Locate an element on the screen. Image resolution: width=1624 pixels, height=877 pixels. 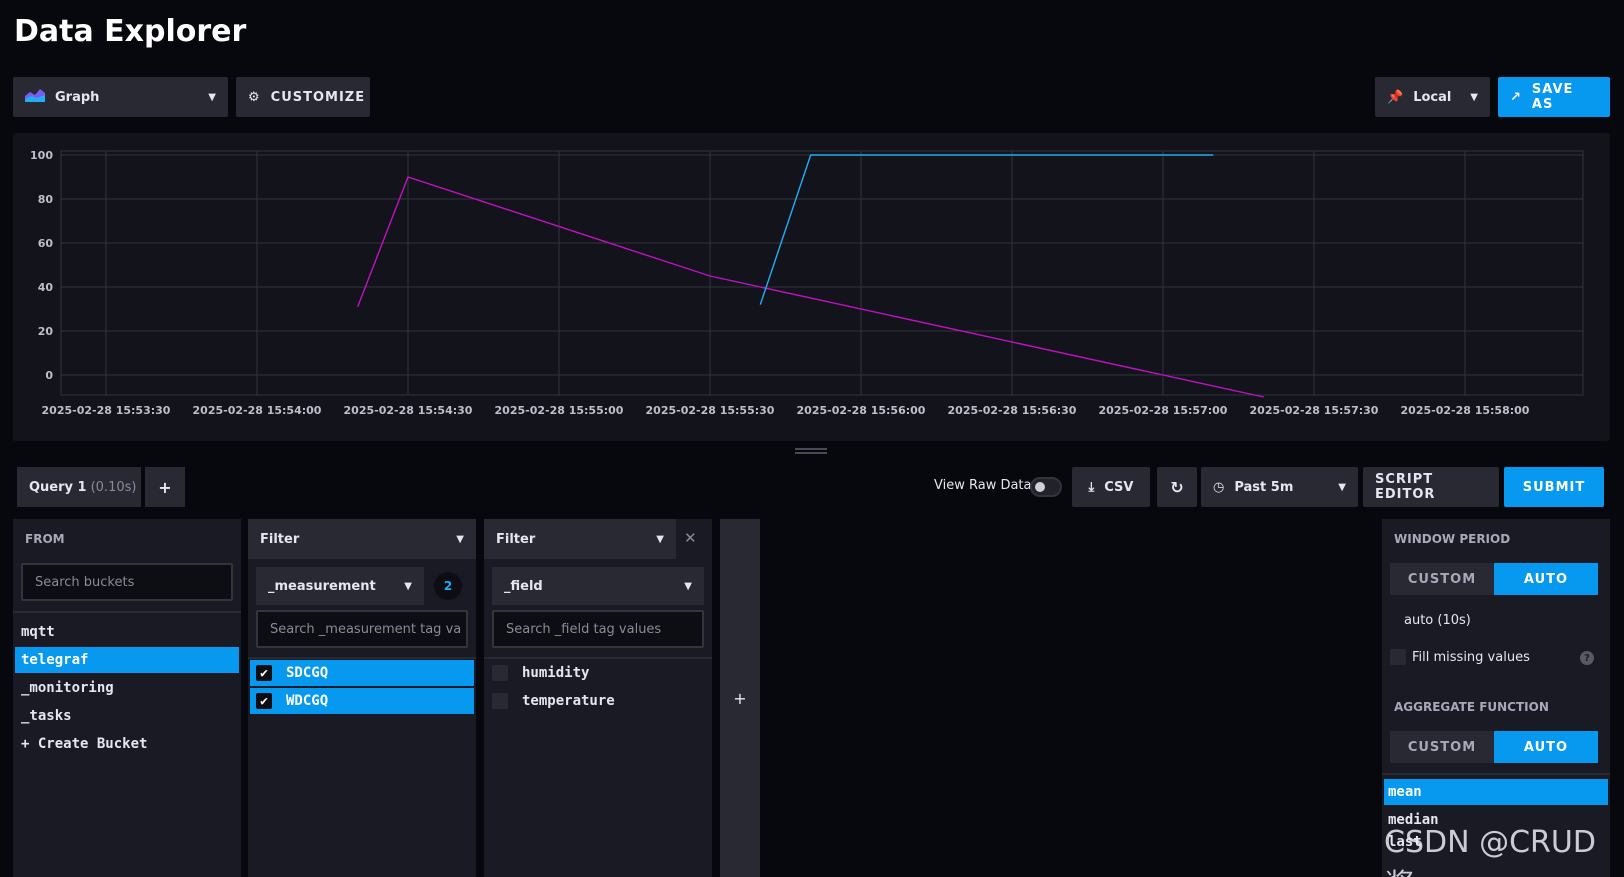
csv-button: ⤓ CSV is located at coordinates (1111, 487).